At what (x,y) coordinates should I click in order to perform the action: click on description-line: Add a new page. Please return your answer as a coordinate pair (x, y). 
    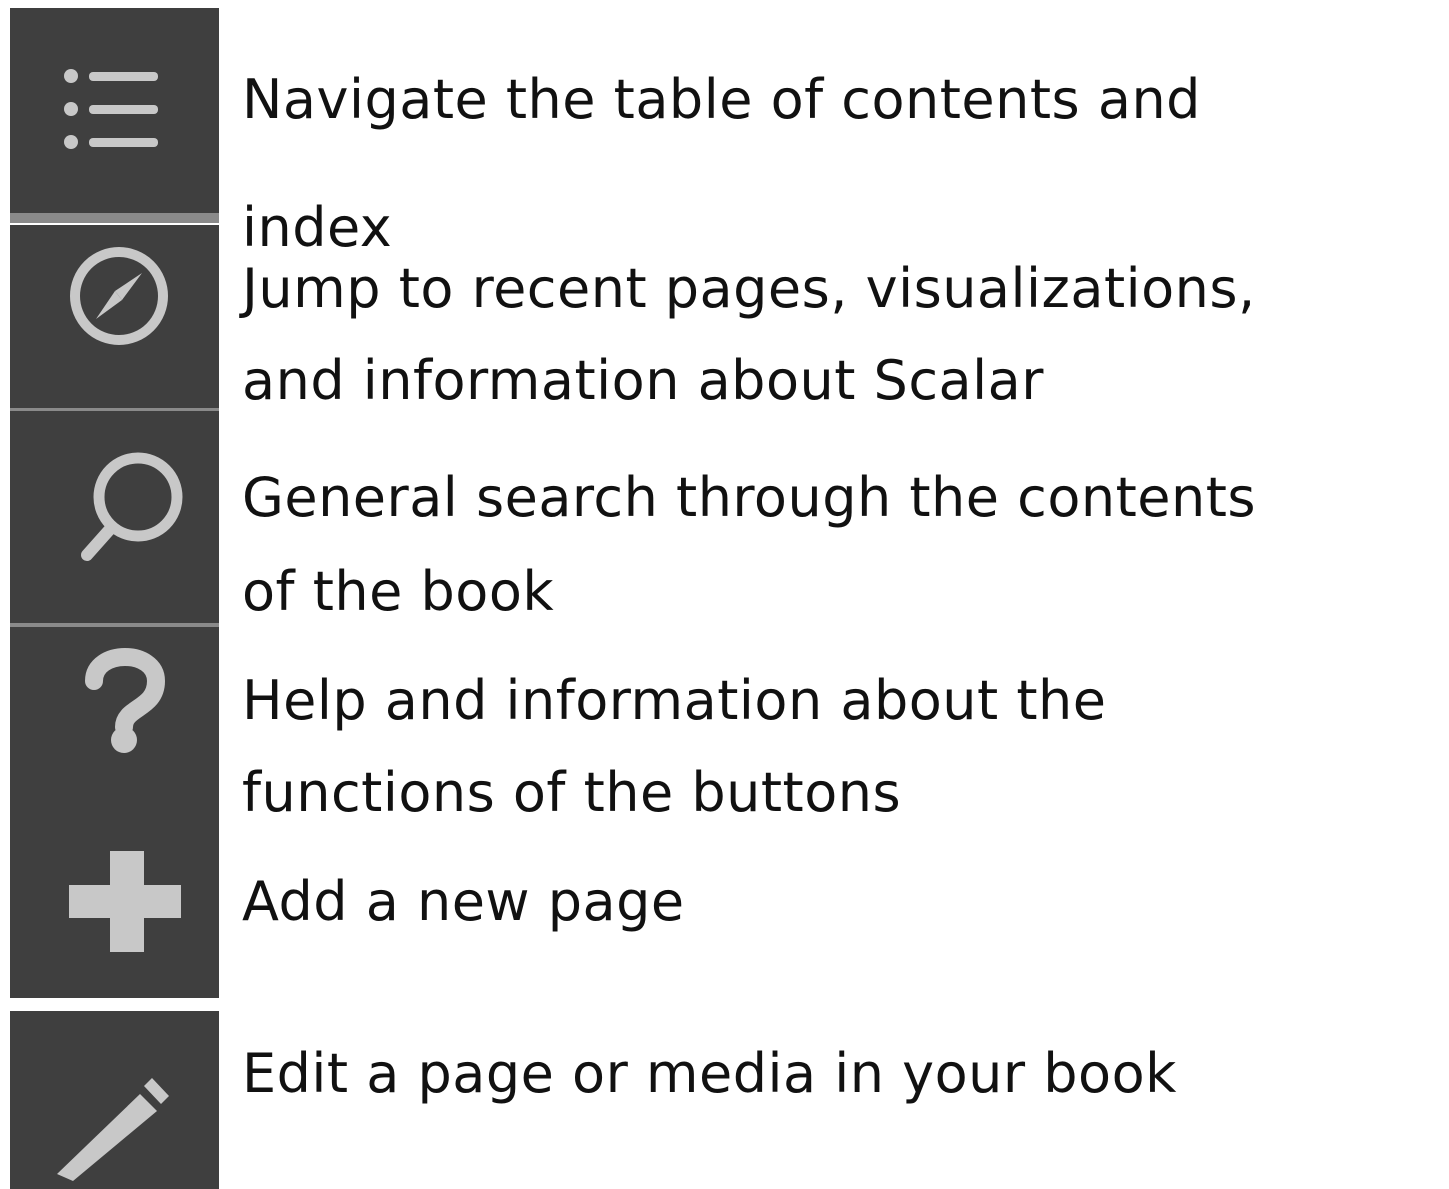
    Looking at the image, I should click on (463, 901).